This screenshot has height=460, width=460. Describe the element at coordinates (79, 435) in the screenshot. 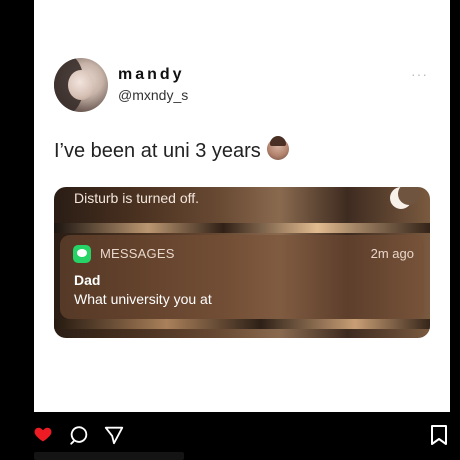

I see `comment-icon` at that location.